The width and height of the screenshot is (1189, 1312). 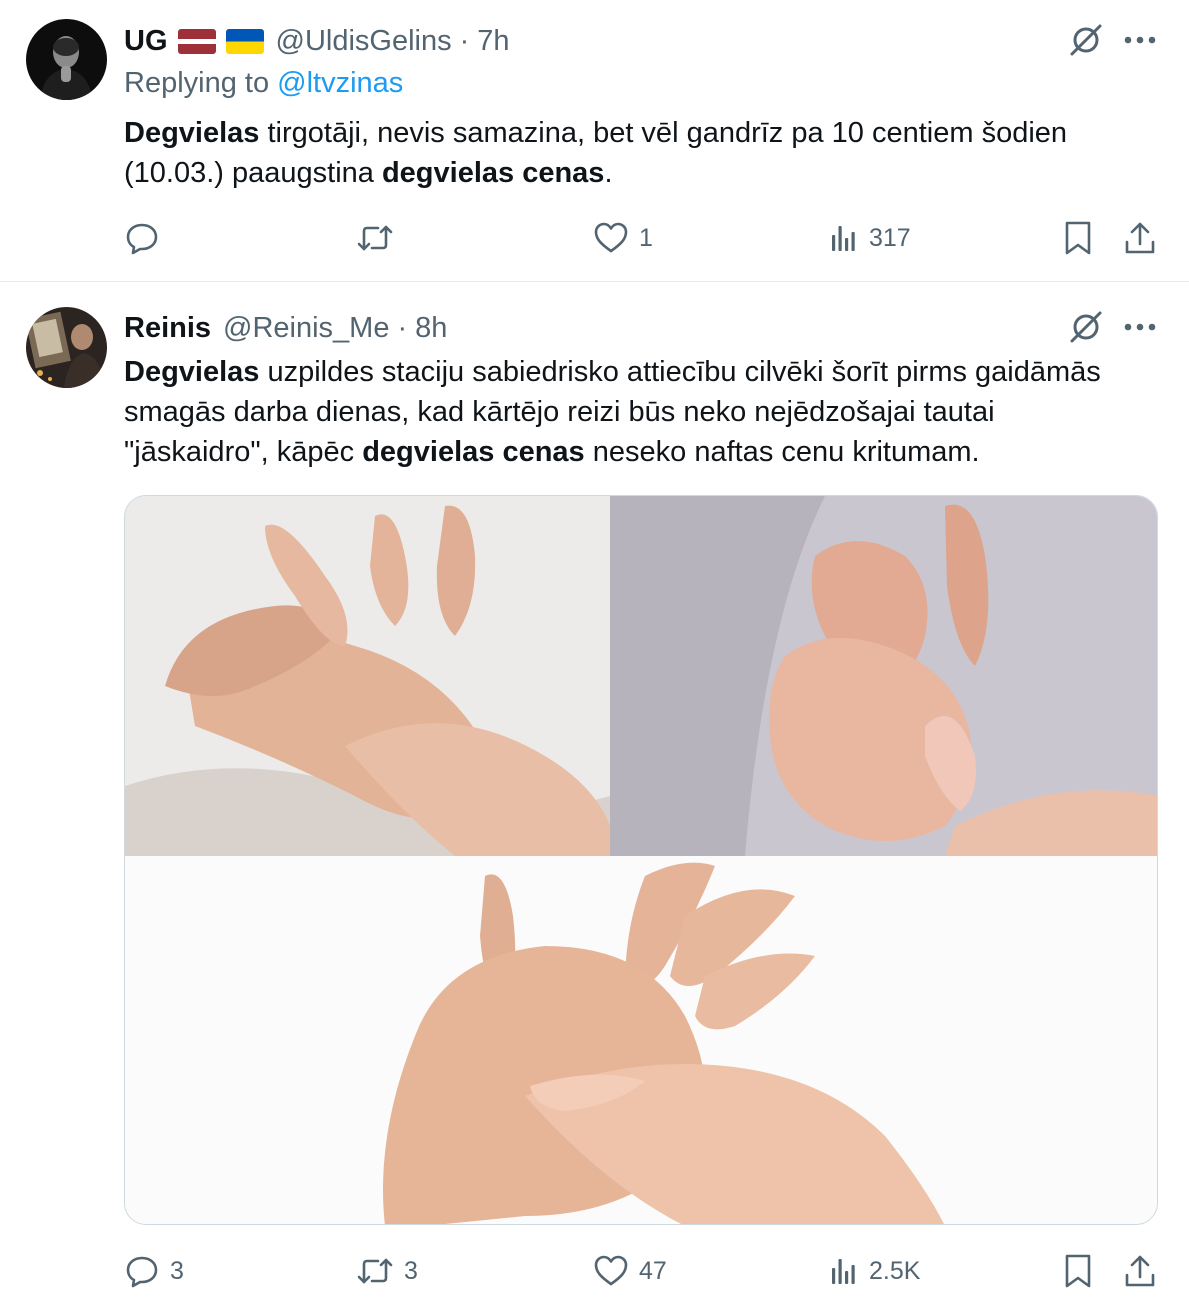 I want to click on ukraine-flag-icon, so click(x=244, y=41).